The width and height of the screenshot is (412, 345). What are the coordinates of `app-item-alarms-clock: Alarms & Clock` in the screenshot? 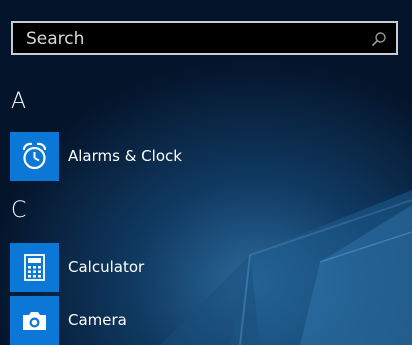 It's located at (205, 157).